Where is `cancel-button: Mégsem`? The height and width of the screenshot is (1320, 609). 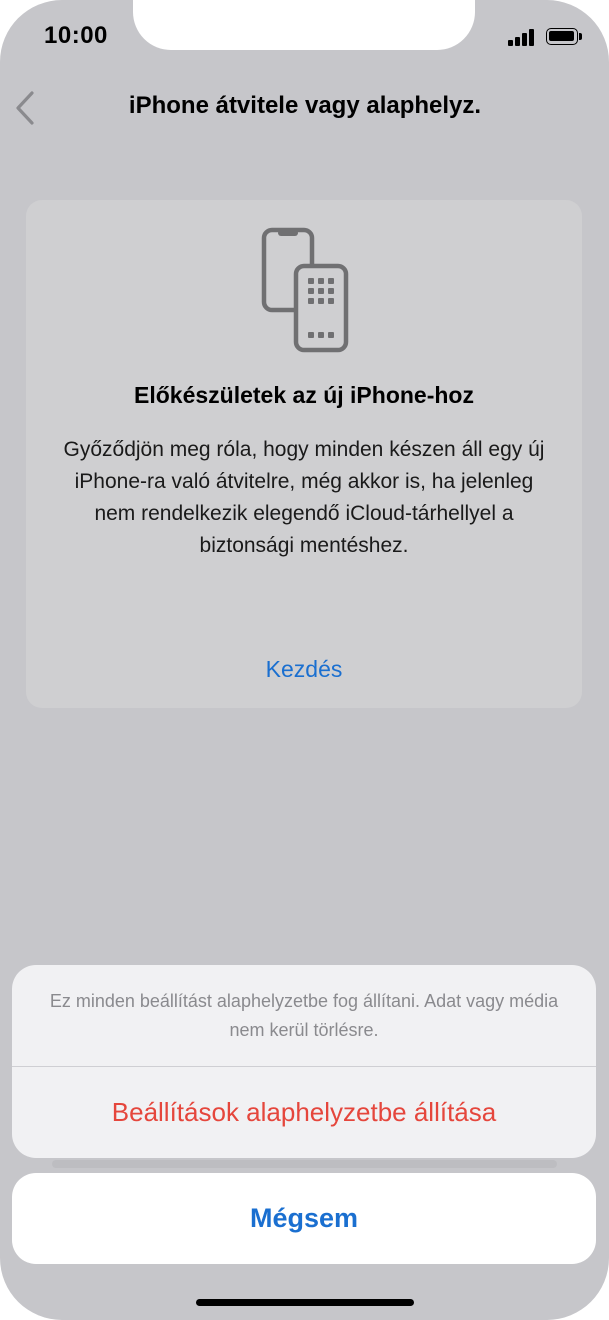 cancel-button: Mégsem is located at coordinates (304, 1218).